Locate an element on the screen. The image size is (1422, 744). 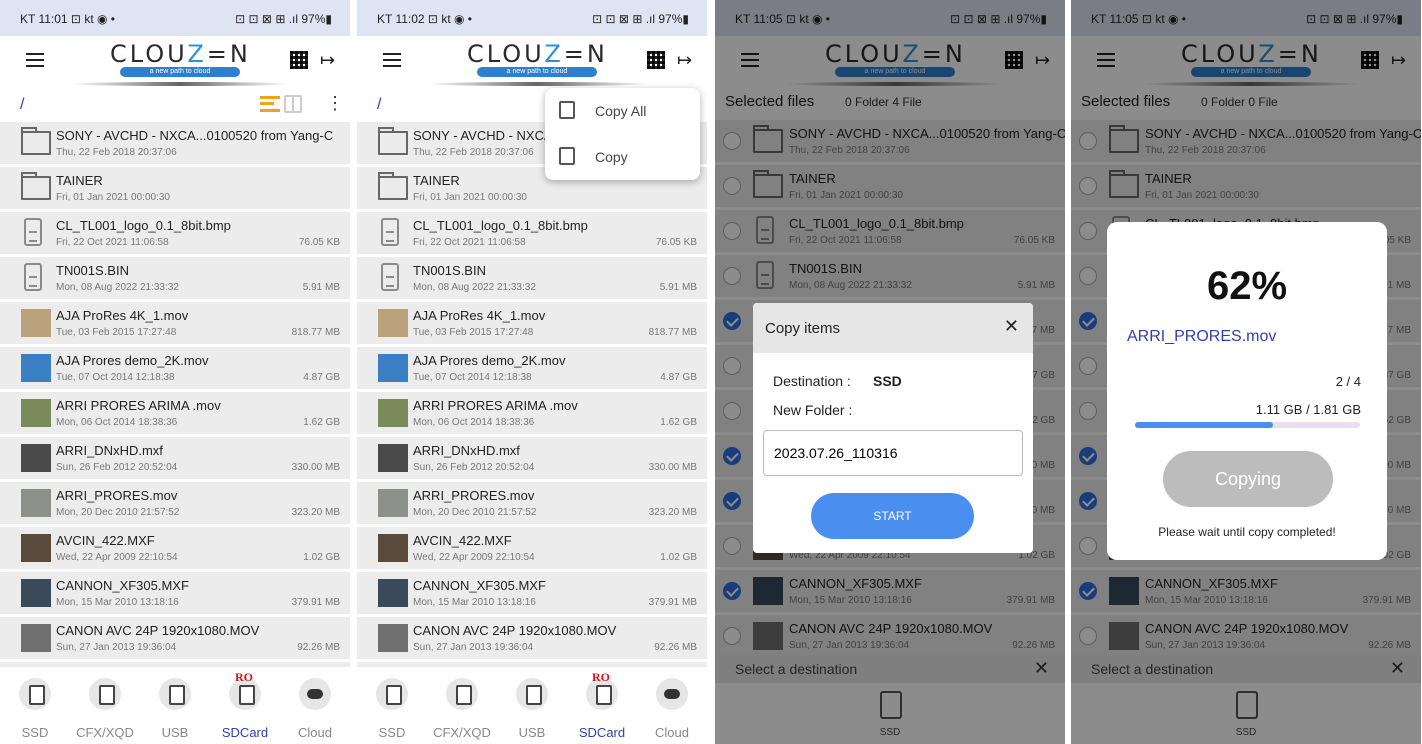
transfer-size: 1.11 GB / 1.81 GB is located at coordinates (1308, 409).